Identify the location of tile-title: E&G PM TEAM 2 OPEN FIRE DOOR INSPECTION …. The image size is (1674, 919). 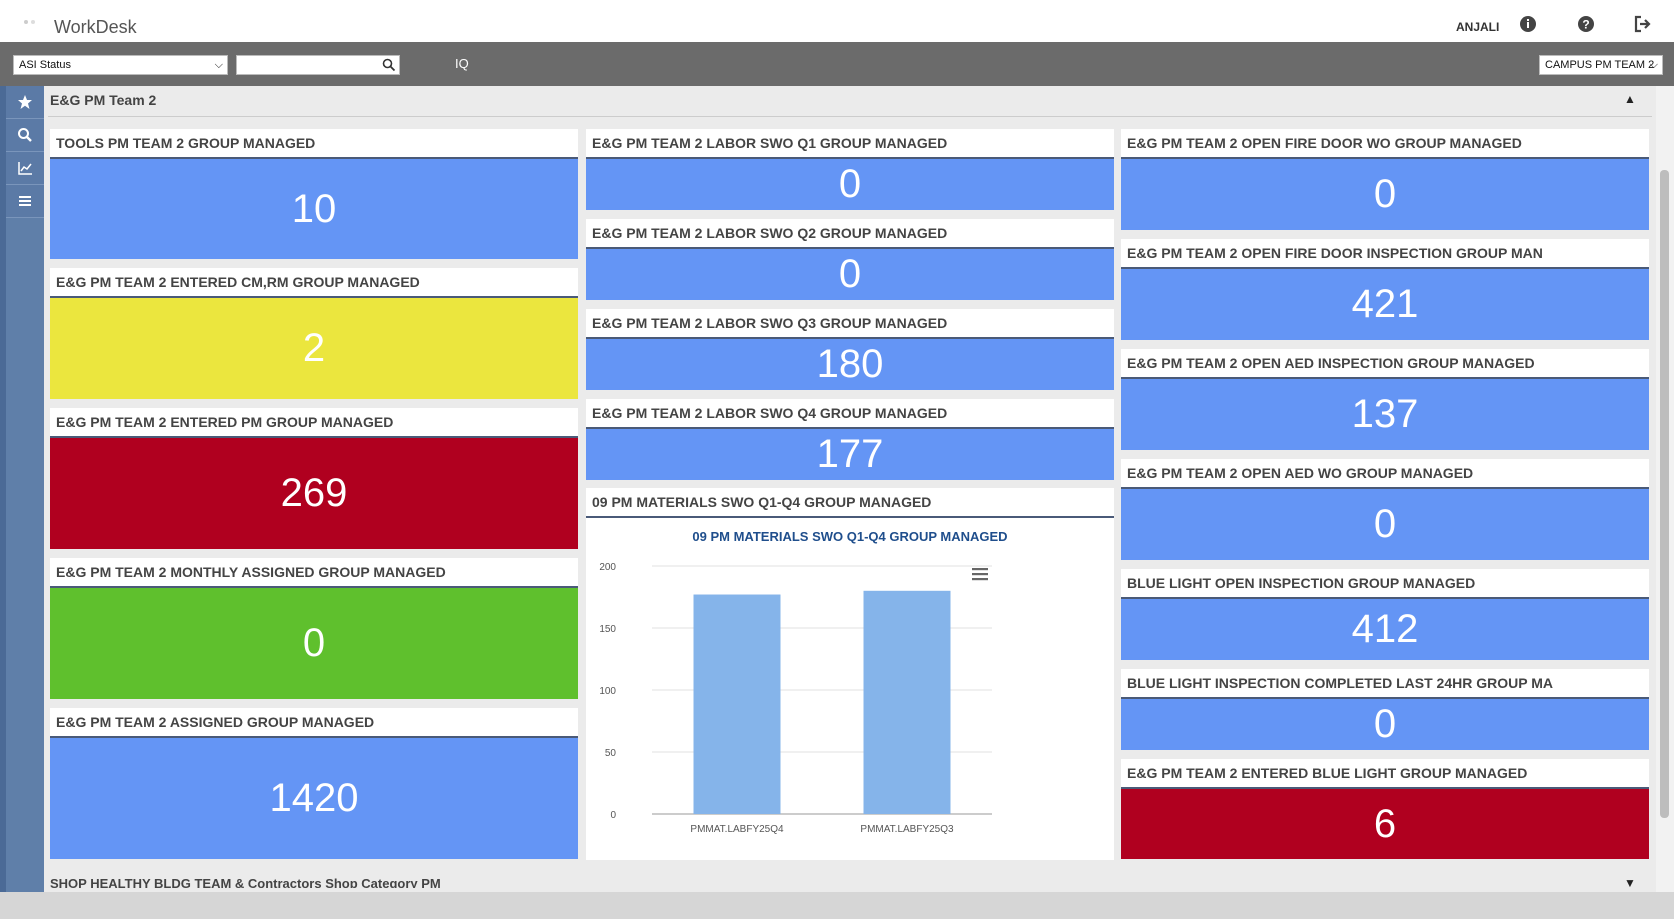
(1335, 253).